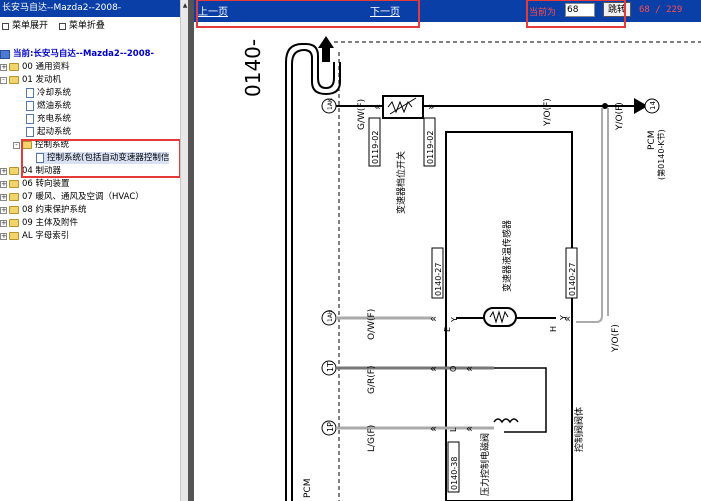 The image size is (701, 501). What do you see at coordinates (42, 80) in the screenshot?
I see `tree-item-label: 01 发动机` at bounding box center [42, 80].